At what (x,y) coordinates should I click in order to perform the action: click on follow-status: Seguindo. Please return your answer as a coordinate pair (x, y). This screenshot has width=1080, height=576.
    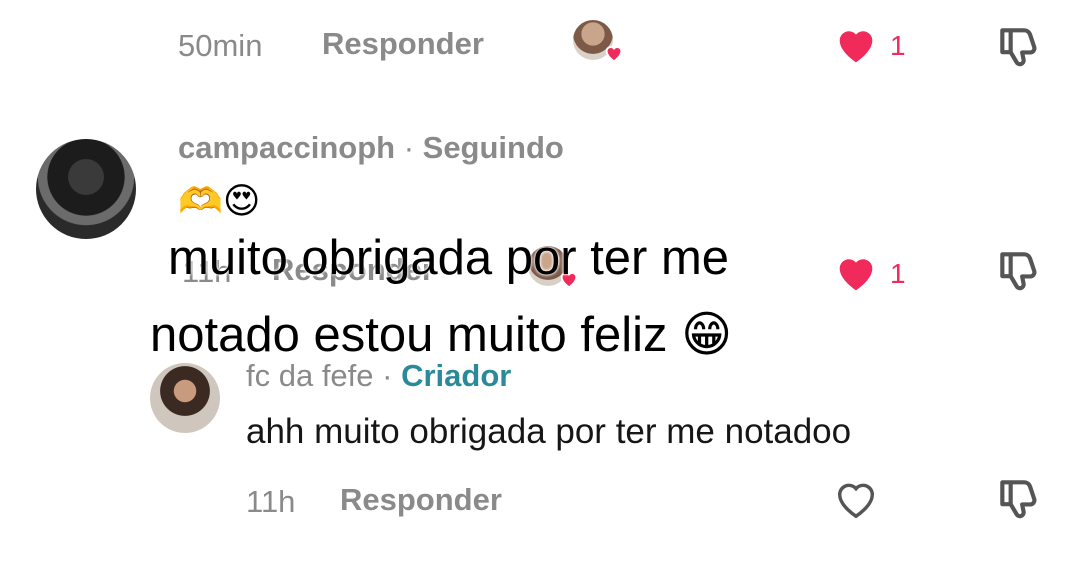
    Looking at the image, I should click on (493, 147).